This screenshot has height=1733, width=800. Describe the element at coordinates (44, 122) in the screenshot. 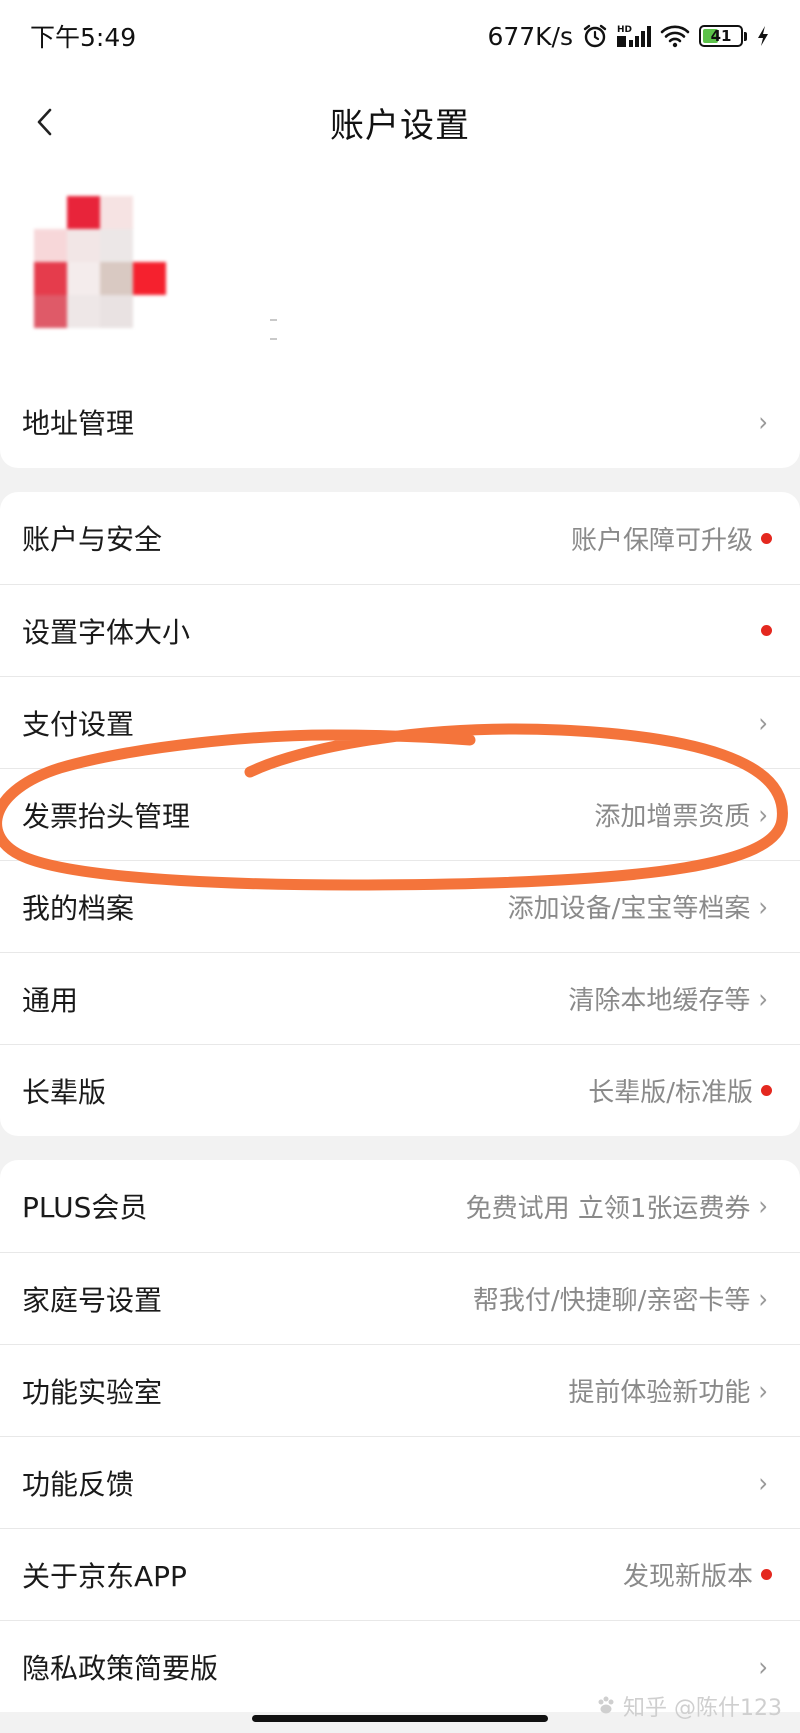

I see `chevron-left-icon` at that location.